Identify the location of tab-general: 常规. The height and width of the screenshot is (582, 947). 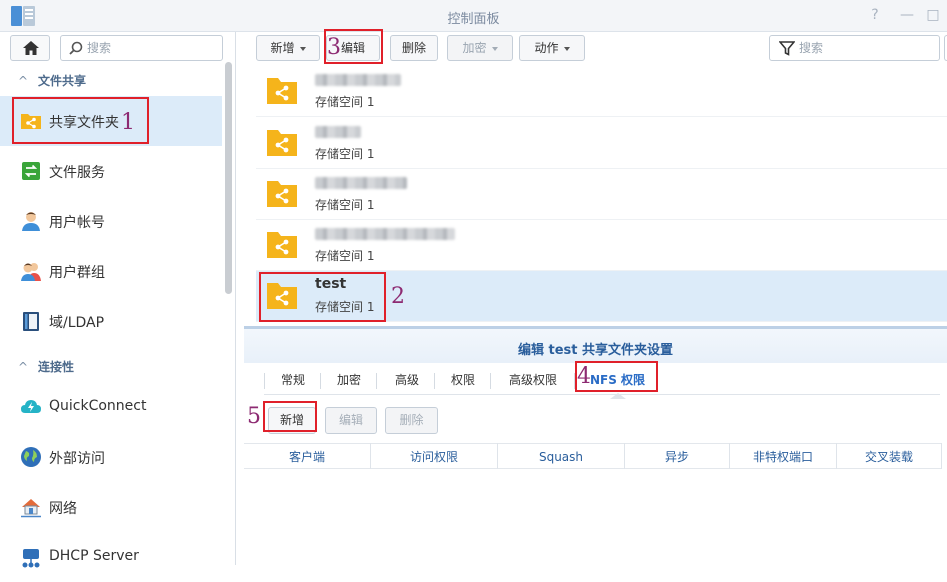
(293, 379).